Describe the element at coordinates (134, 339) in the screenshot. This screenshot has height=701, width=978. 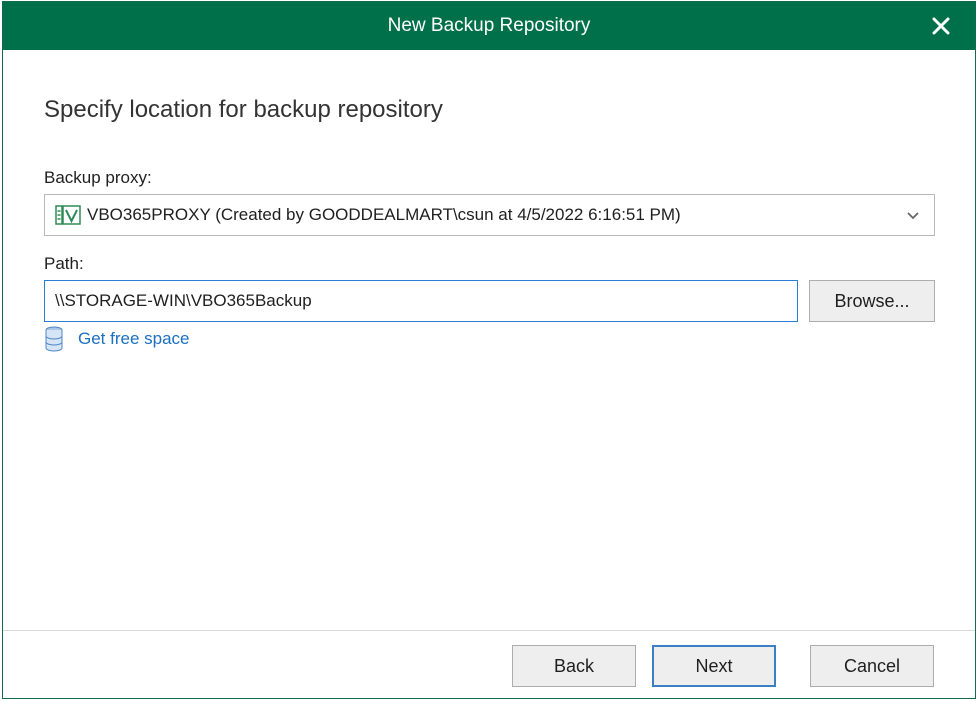
I see `get-free-space-link: Get free space` at that location.